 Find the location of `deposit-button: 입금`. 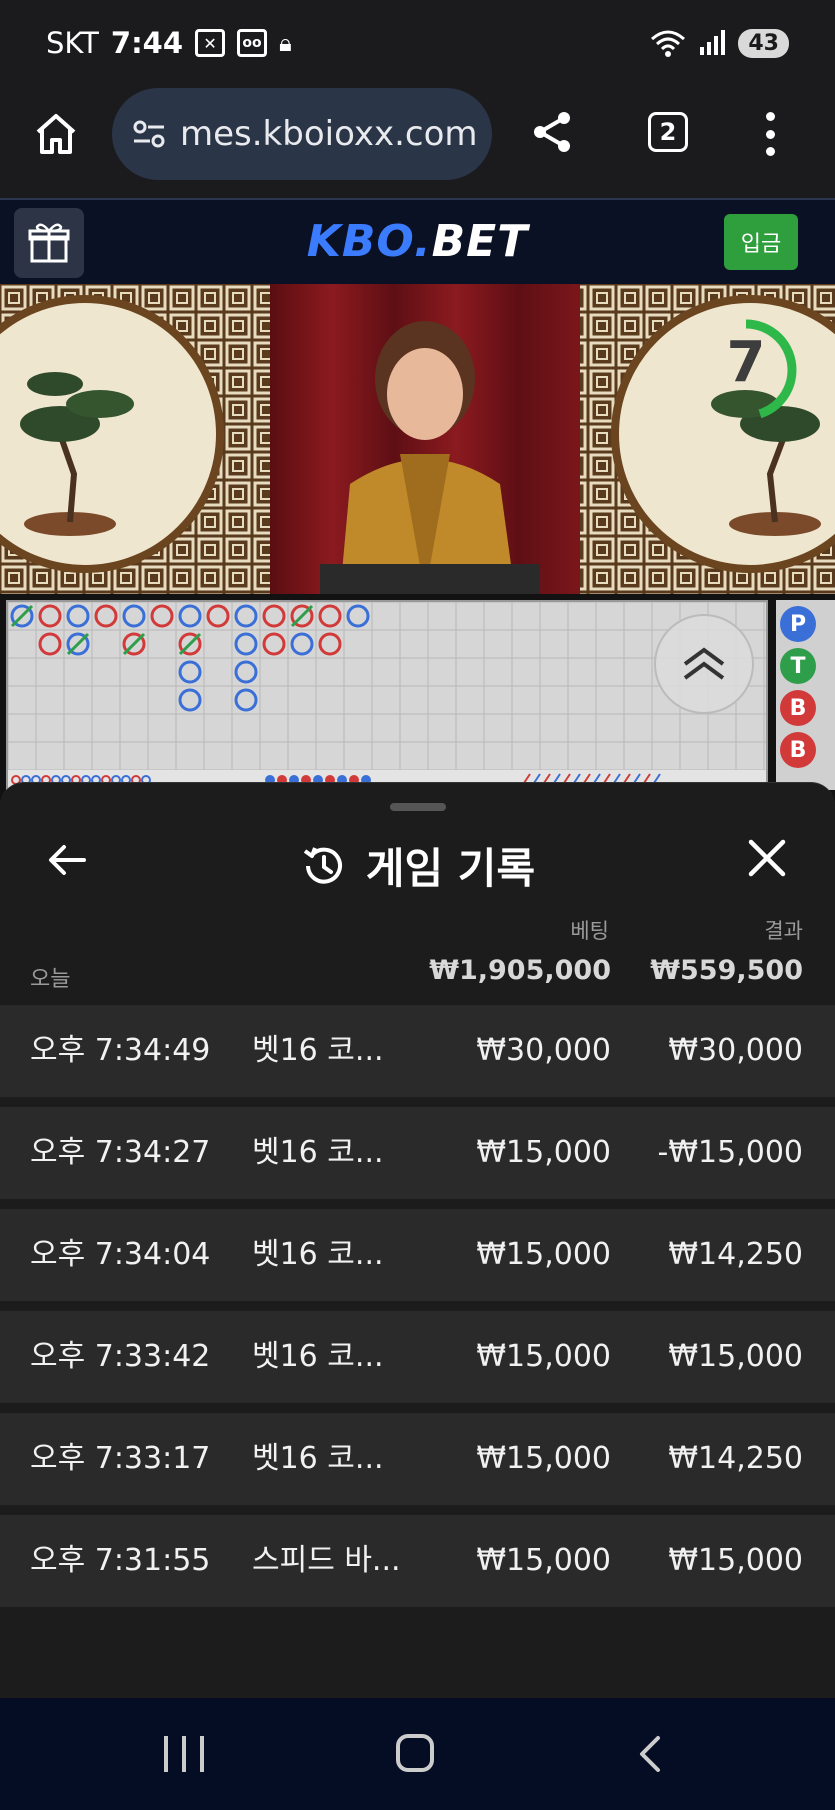

deposit-button: 입금 is located at coordinates (761, 242).